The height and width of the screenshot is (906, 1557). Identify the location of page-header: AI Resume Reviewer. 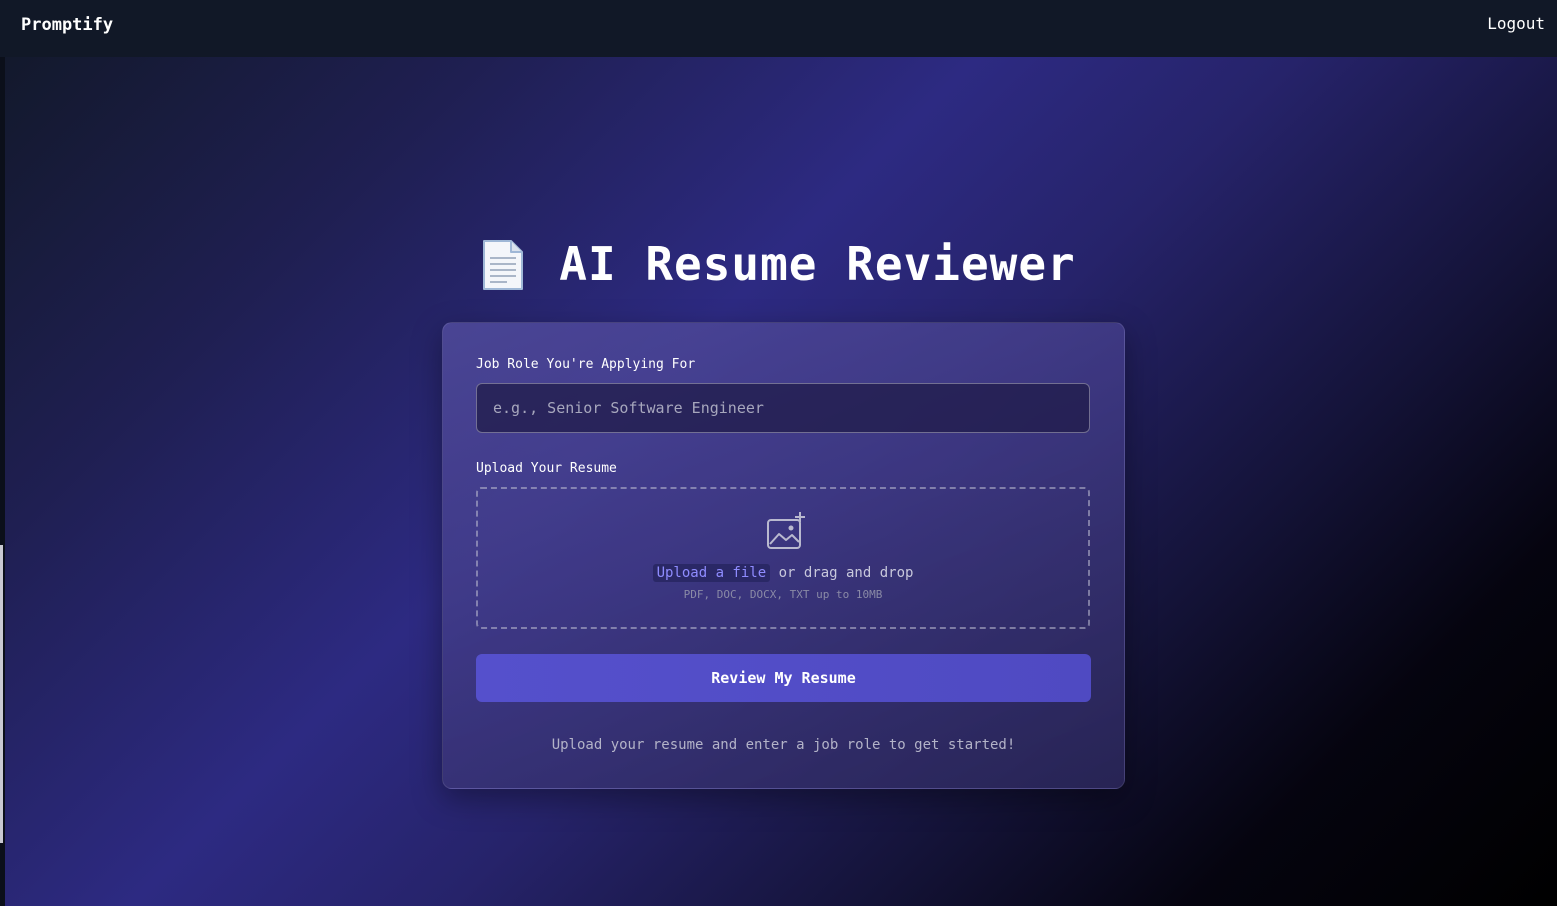
(778, 264).